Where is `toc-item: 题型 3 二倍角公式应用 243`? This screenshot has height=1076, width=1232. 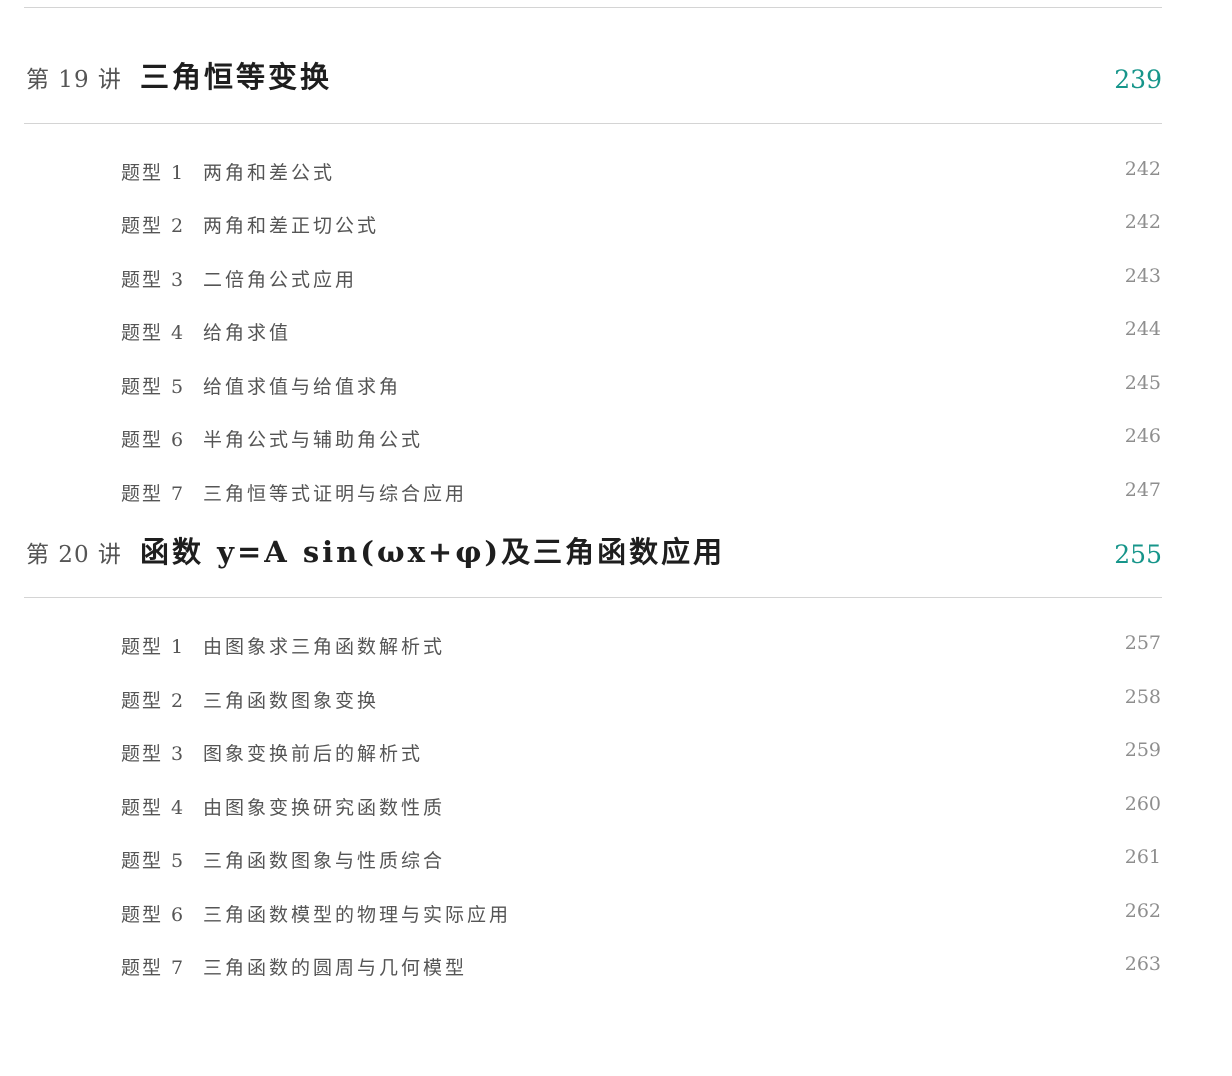
toc-item: 题型 3 二倍角公式应用 243 is located at coordinates (641, 278).